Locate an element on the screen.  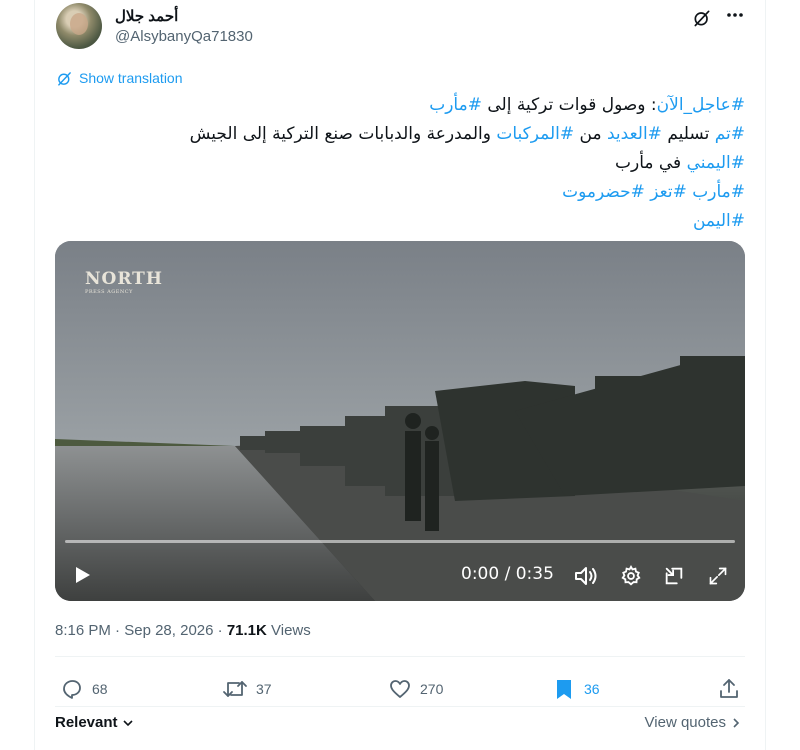
repost-button: 37 is located at coordinates (247, 689).